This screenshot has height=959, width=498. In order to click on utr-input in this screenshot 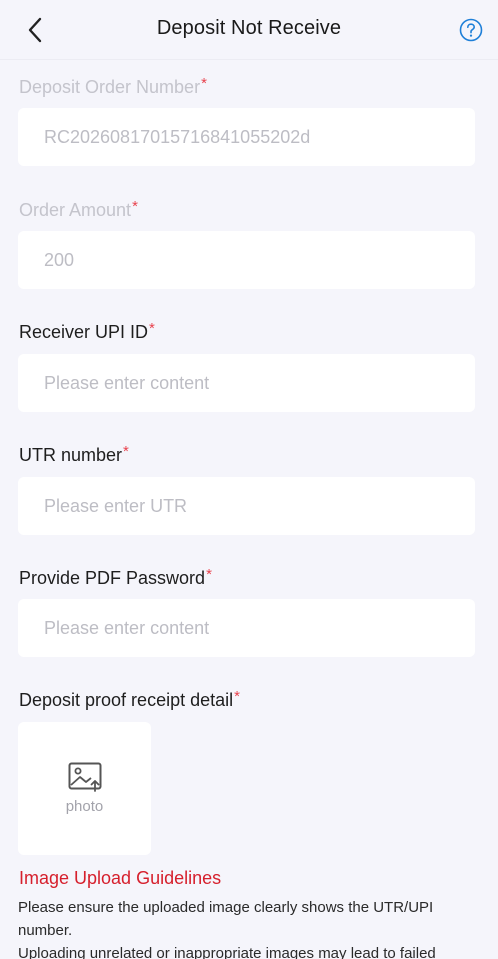, I will do `click(246, 506)`.